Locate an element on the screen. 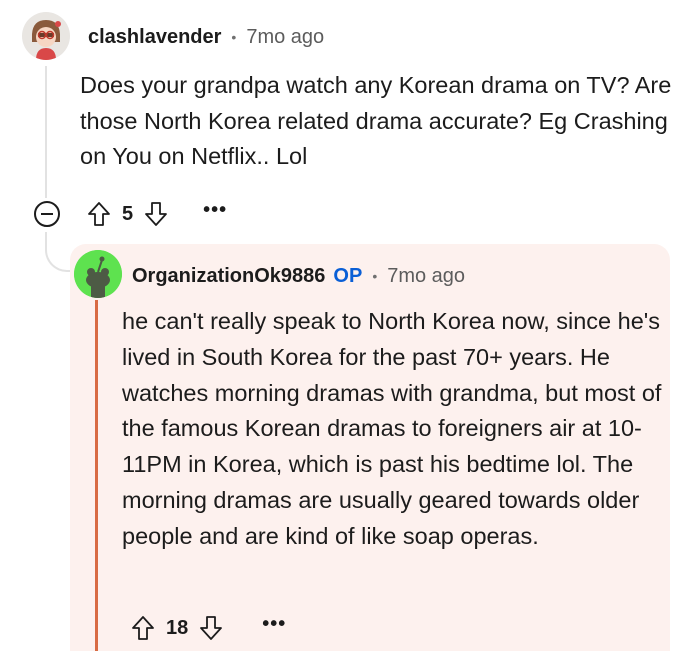 The height and width of the screenshot is (651, 700). collapse-thread-button is located at coordinates (47, 214).